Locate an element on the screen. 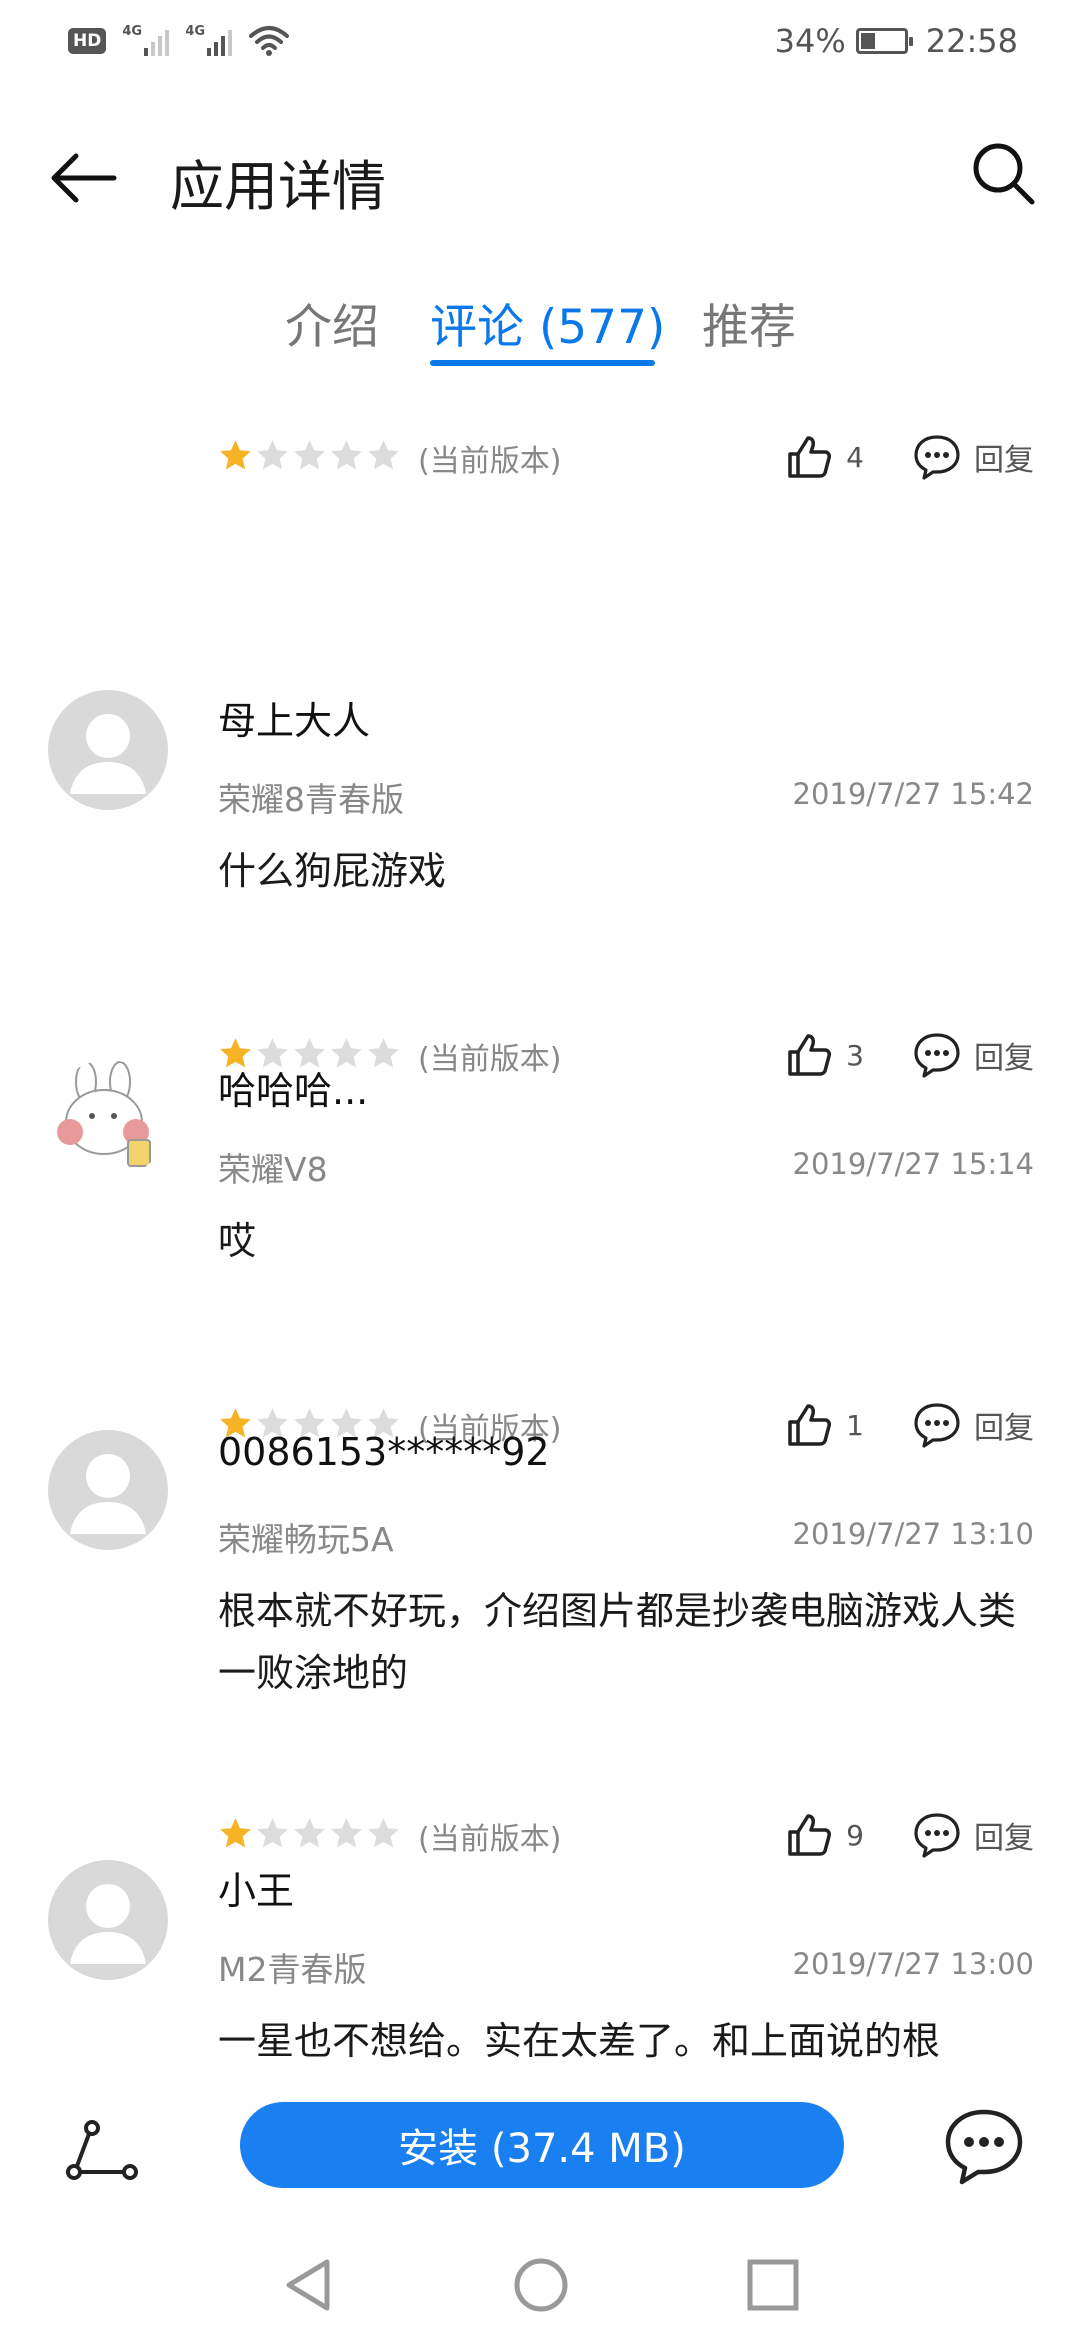  hd-badge: HD is located at coordinates (87, 41).